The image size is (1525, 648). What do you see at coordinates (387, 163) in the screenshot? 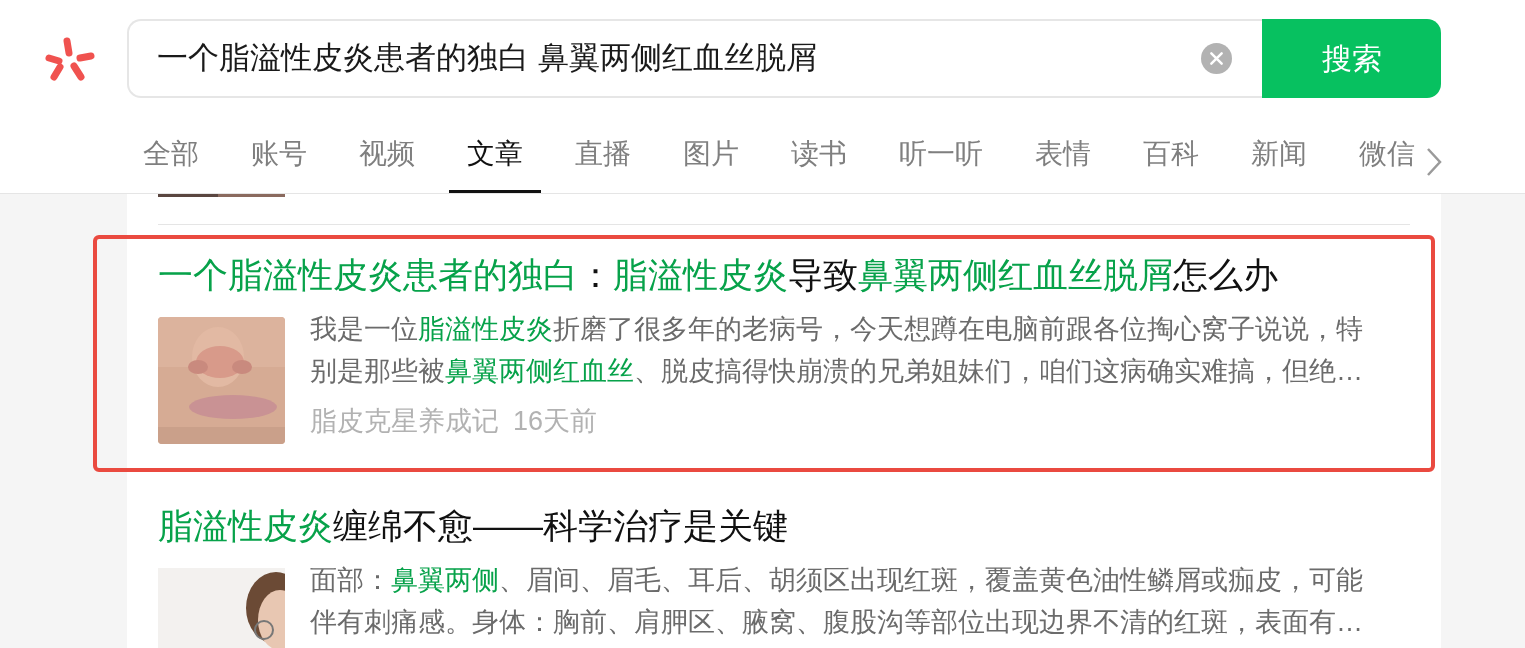
I see `tab: 视频` at bounding box center [387, 163].